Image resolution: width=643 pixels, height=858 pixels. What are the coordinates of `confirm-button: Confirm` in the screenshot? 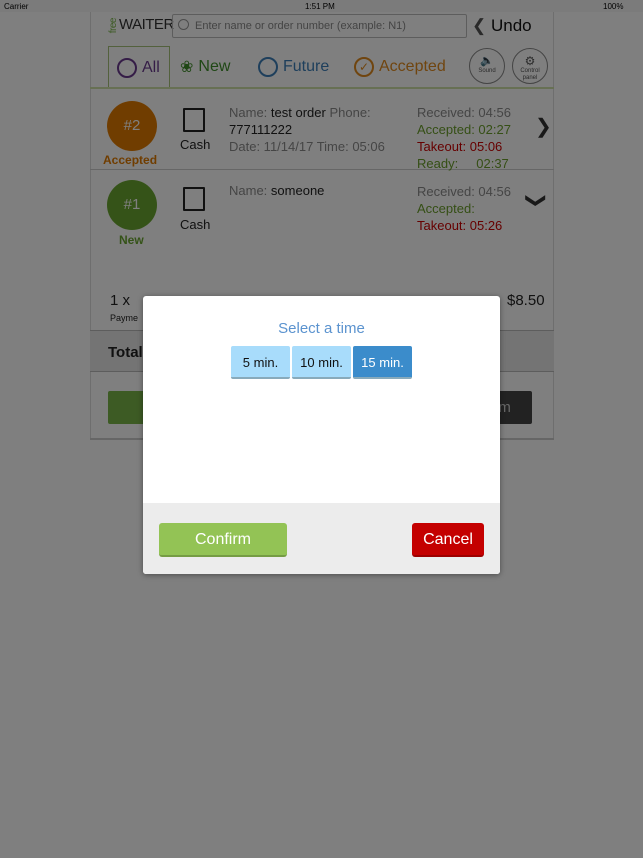 It's located at (223, 540).